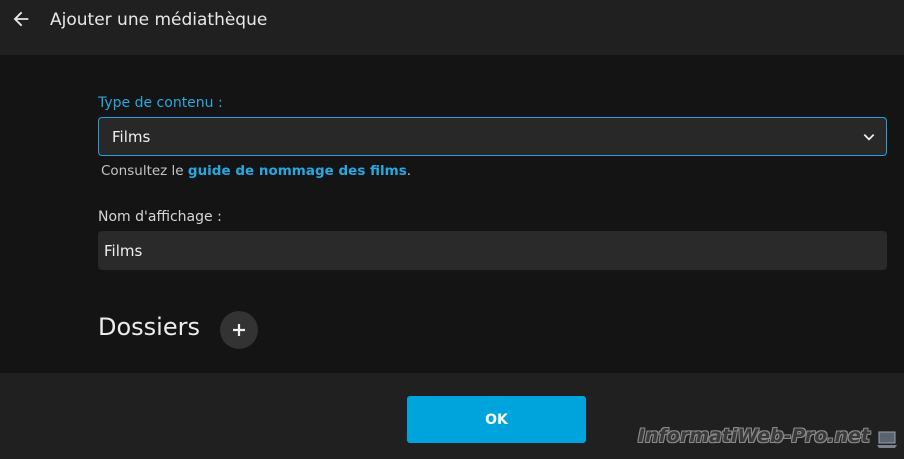  What do you see at coordinates (297, 171) in the screenshot?
I see `naming-guide-link: guide de nommage des films` at bounding box center [297, 171].